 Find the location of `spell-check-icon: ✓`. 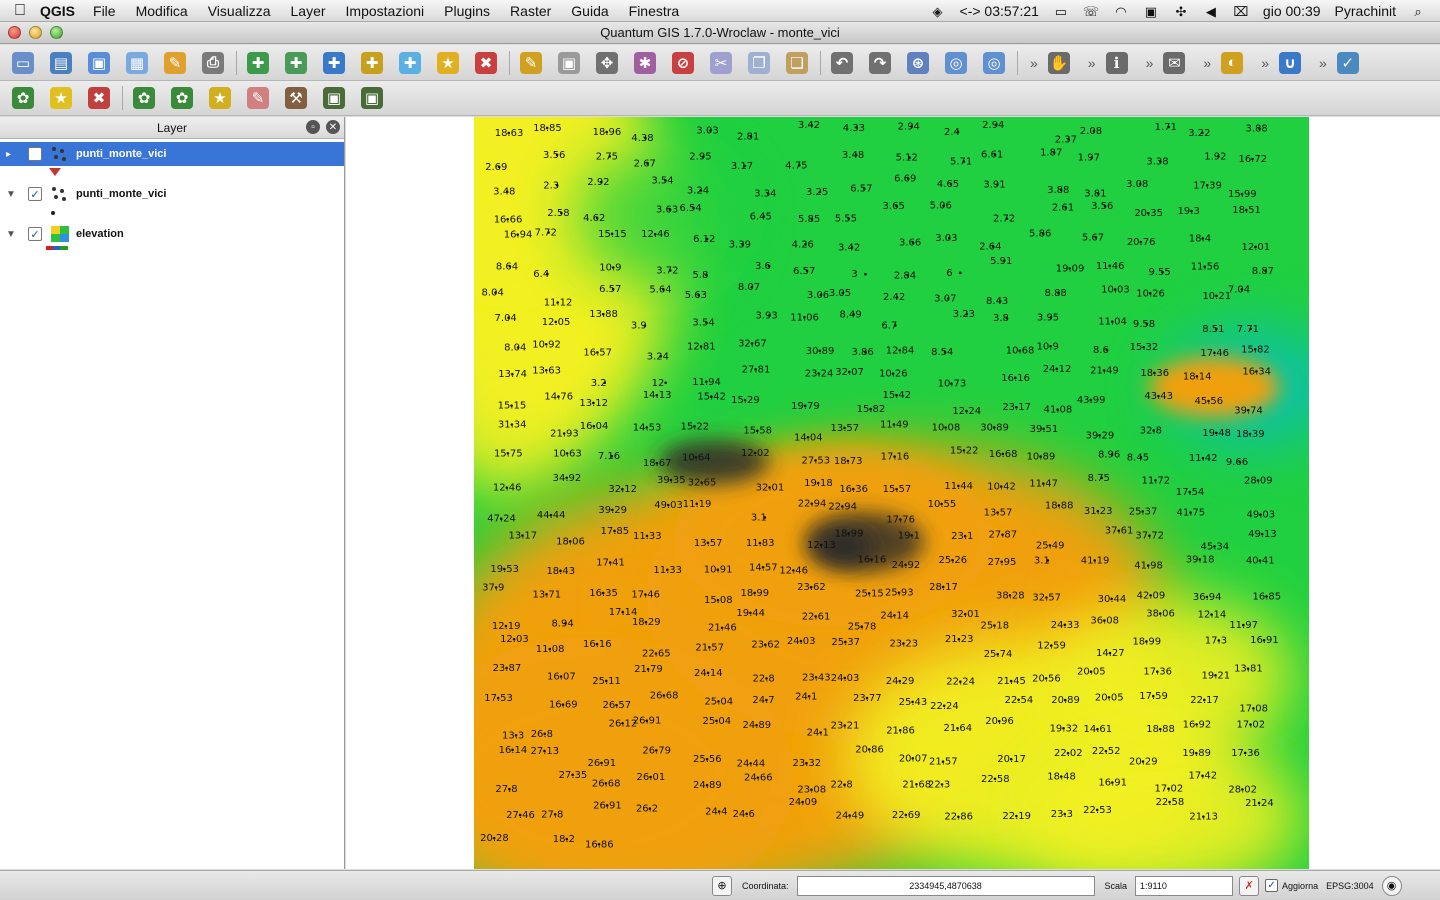

spell-check-icon: ✓ is located at coordinates (1348, 63).